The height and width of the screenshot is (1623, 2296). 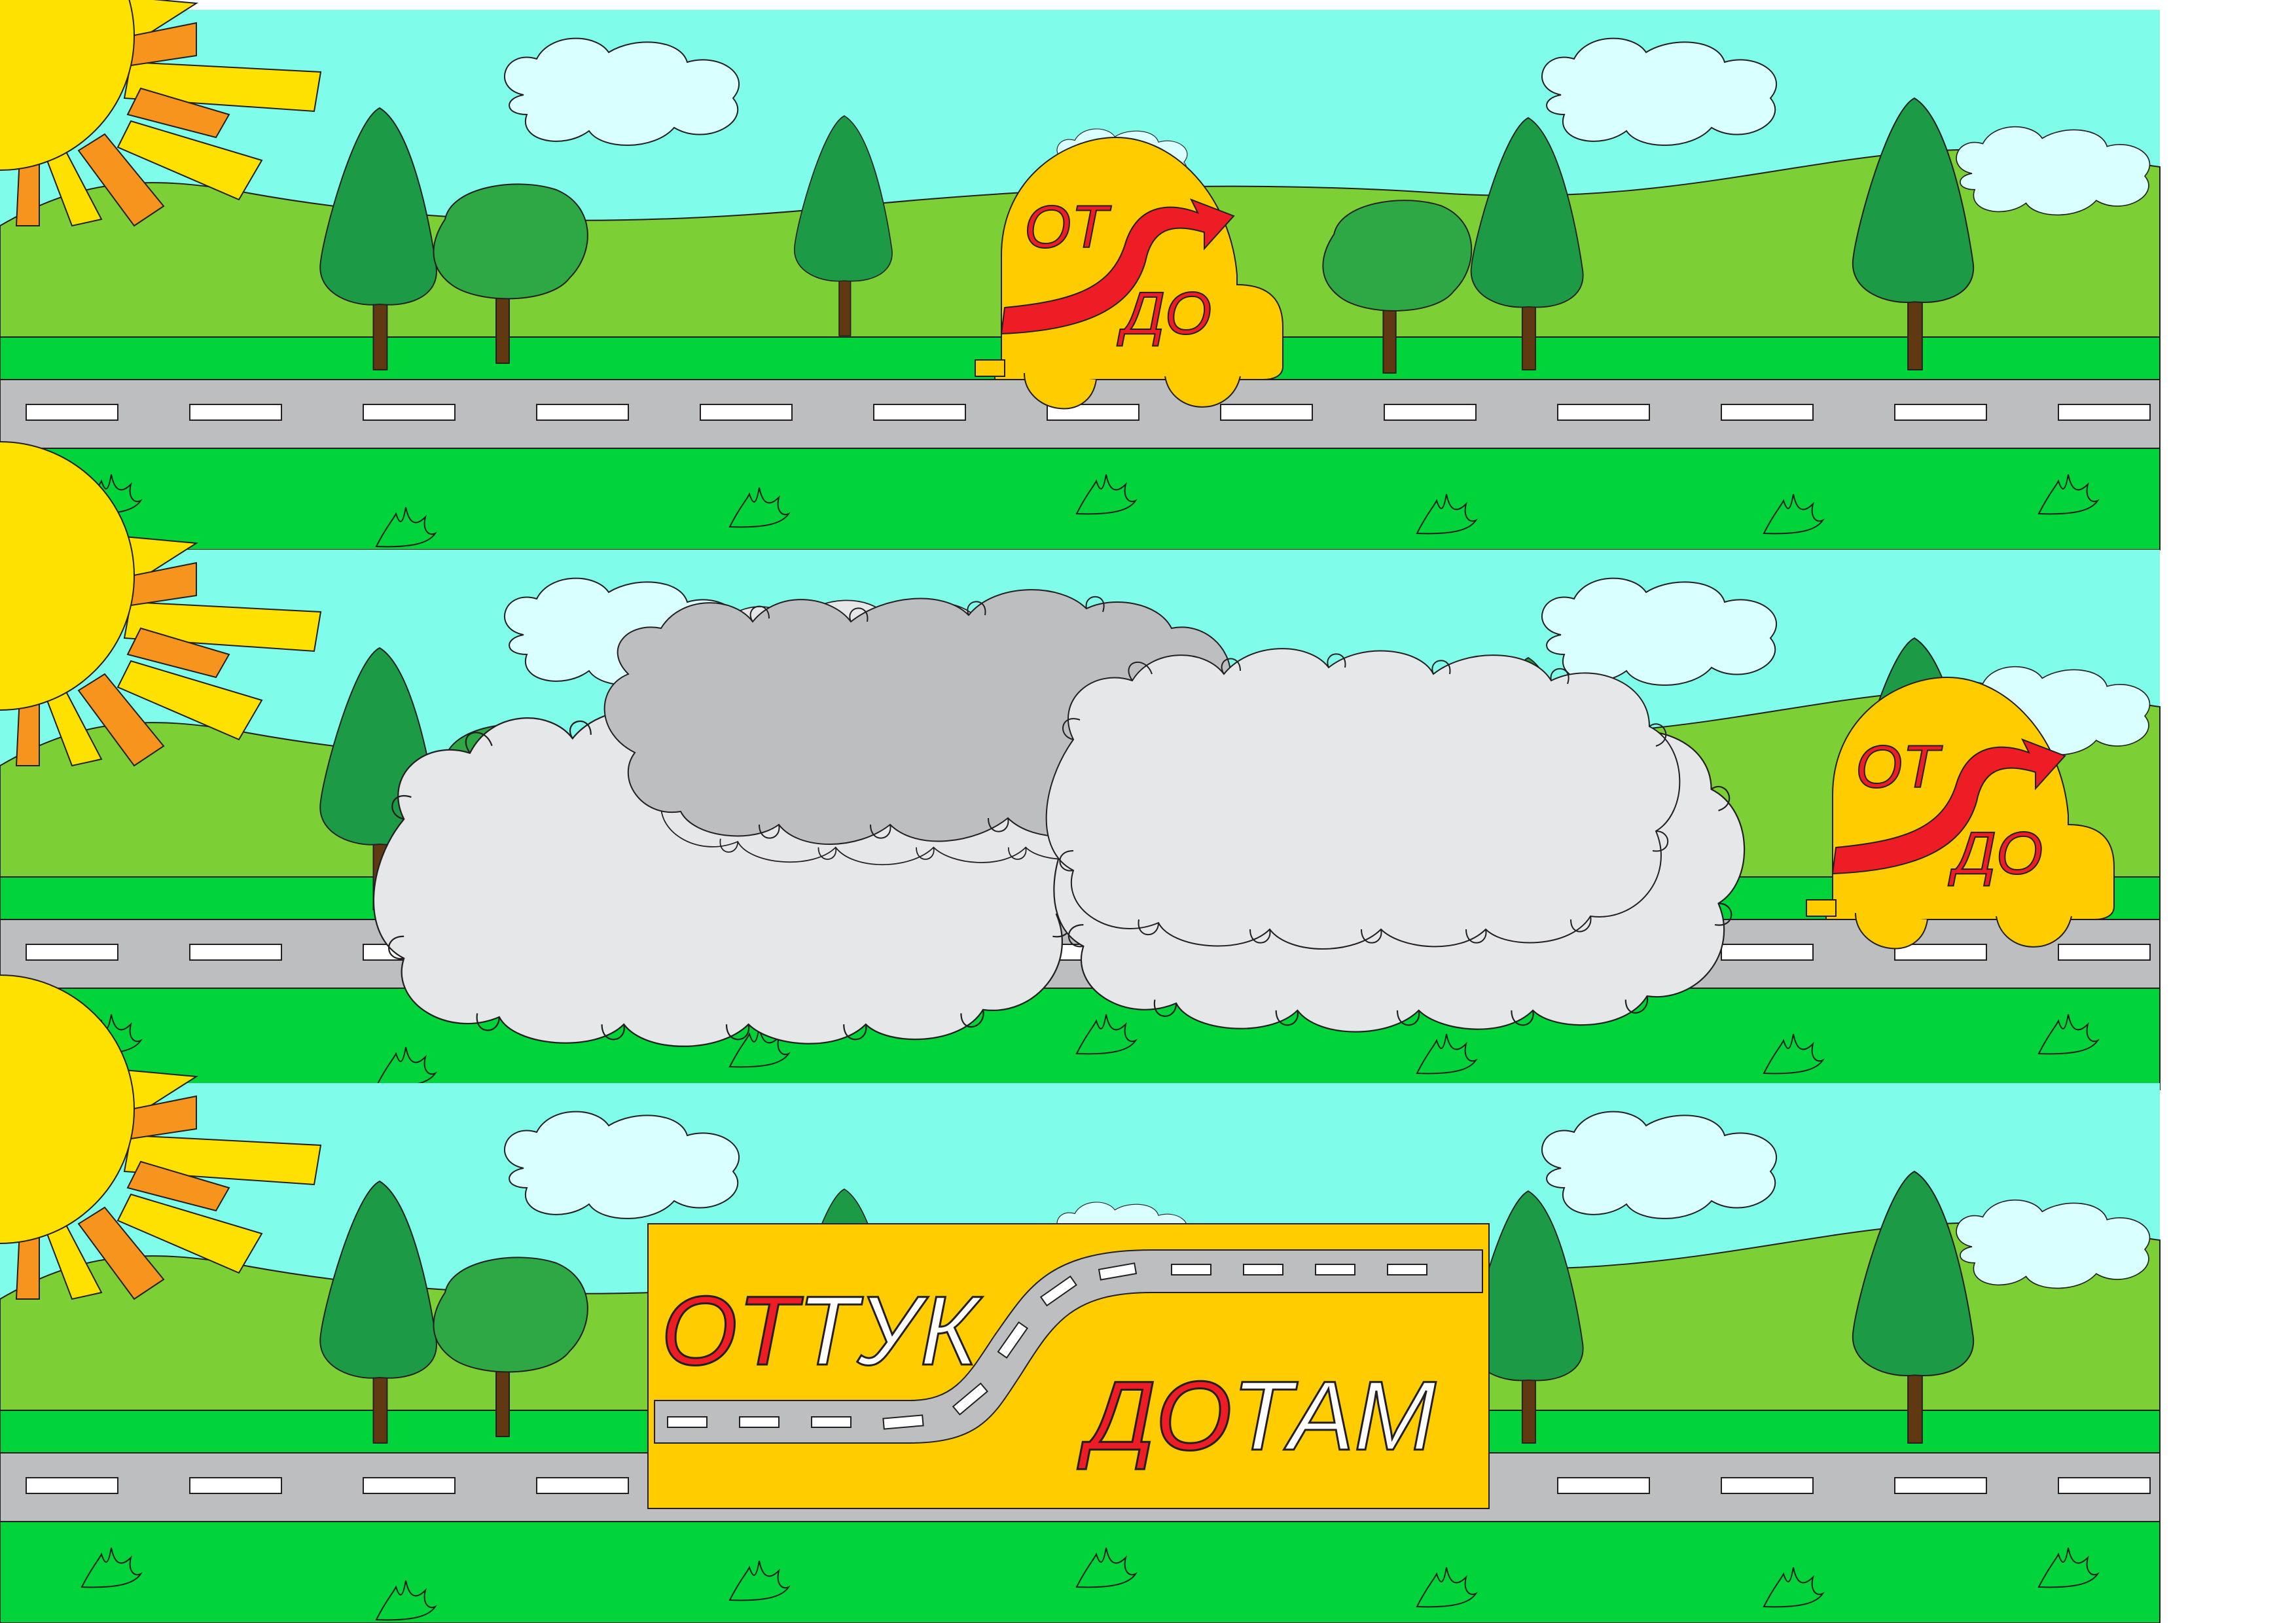 What do you see at coordinates (890, 1330) in the screenshot?
I see `sign-from-rest: ТУК` at bounding box center [890, 1330].